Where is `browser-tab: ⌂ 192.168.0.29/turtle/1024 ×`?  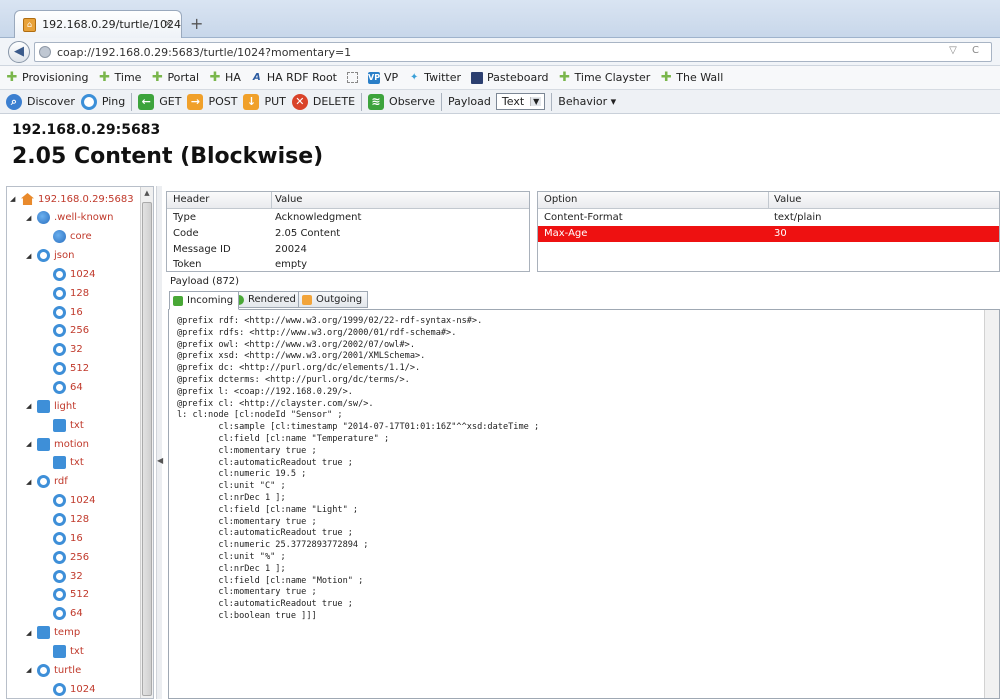 browser-tab: ⌂ 192.168.0.29/turtle/1024 × is located at coordinates (98, 24).